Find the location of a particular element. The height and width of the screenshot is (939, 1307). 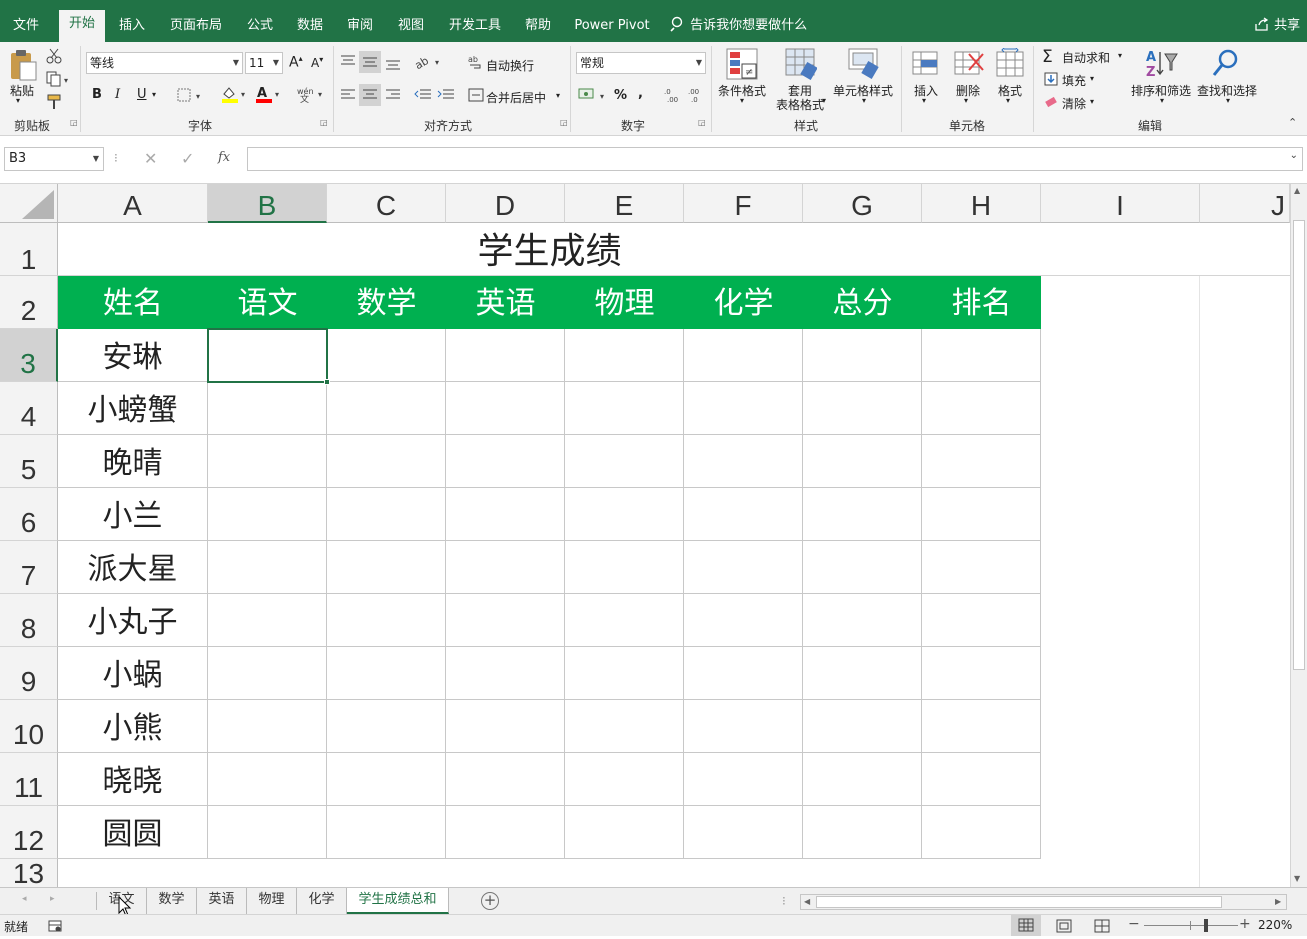

sort-filter-dropdown-icon: ▾ is located at coordinates (1162, 100).